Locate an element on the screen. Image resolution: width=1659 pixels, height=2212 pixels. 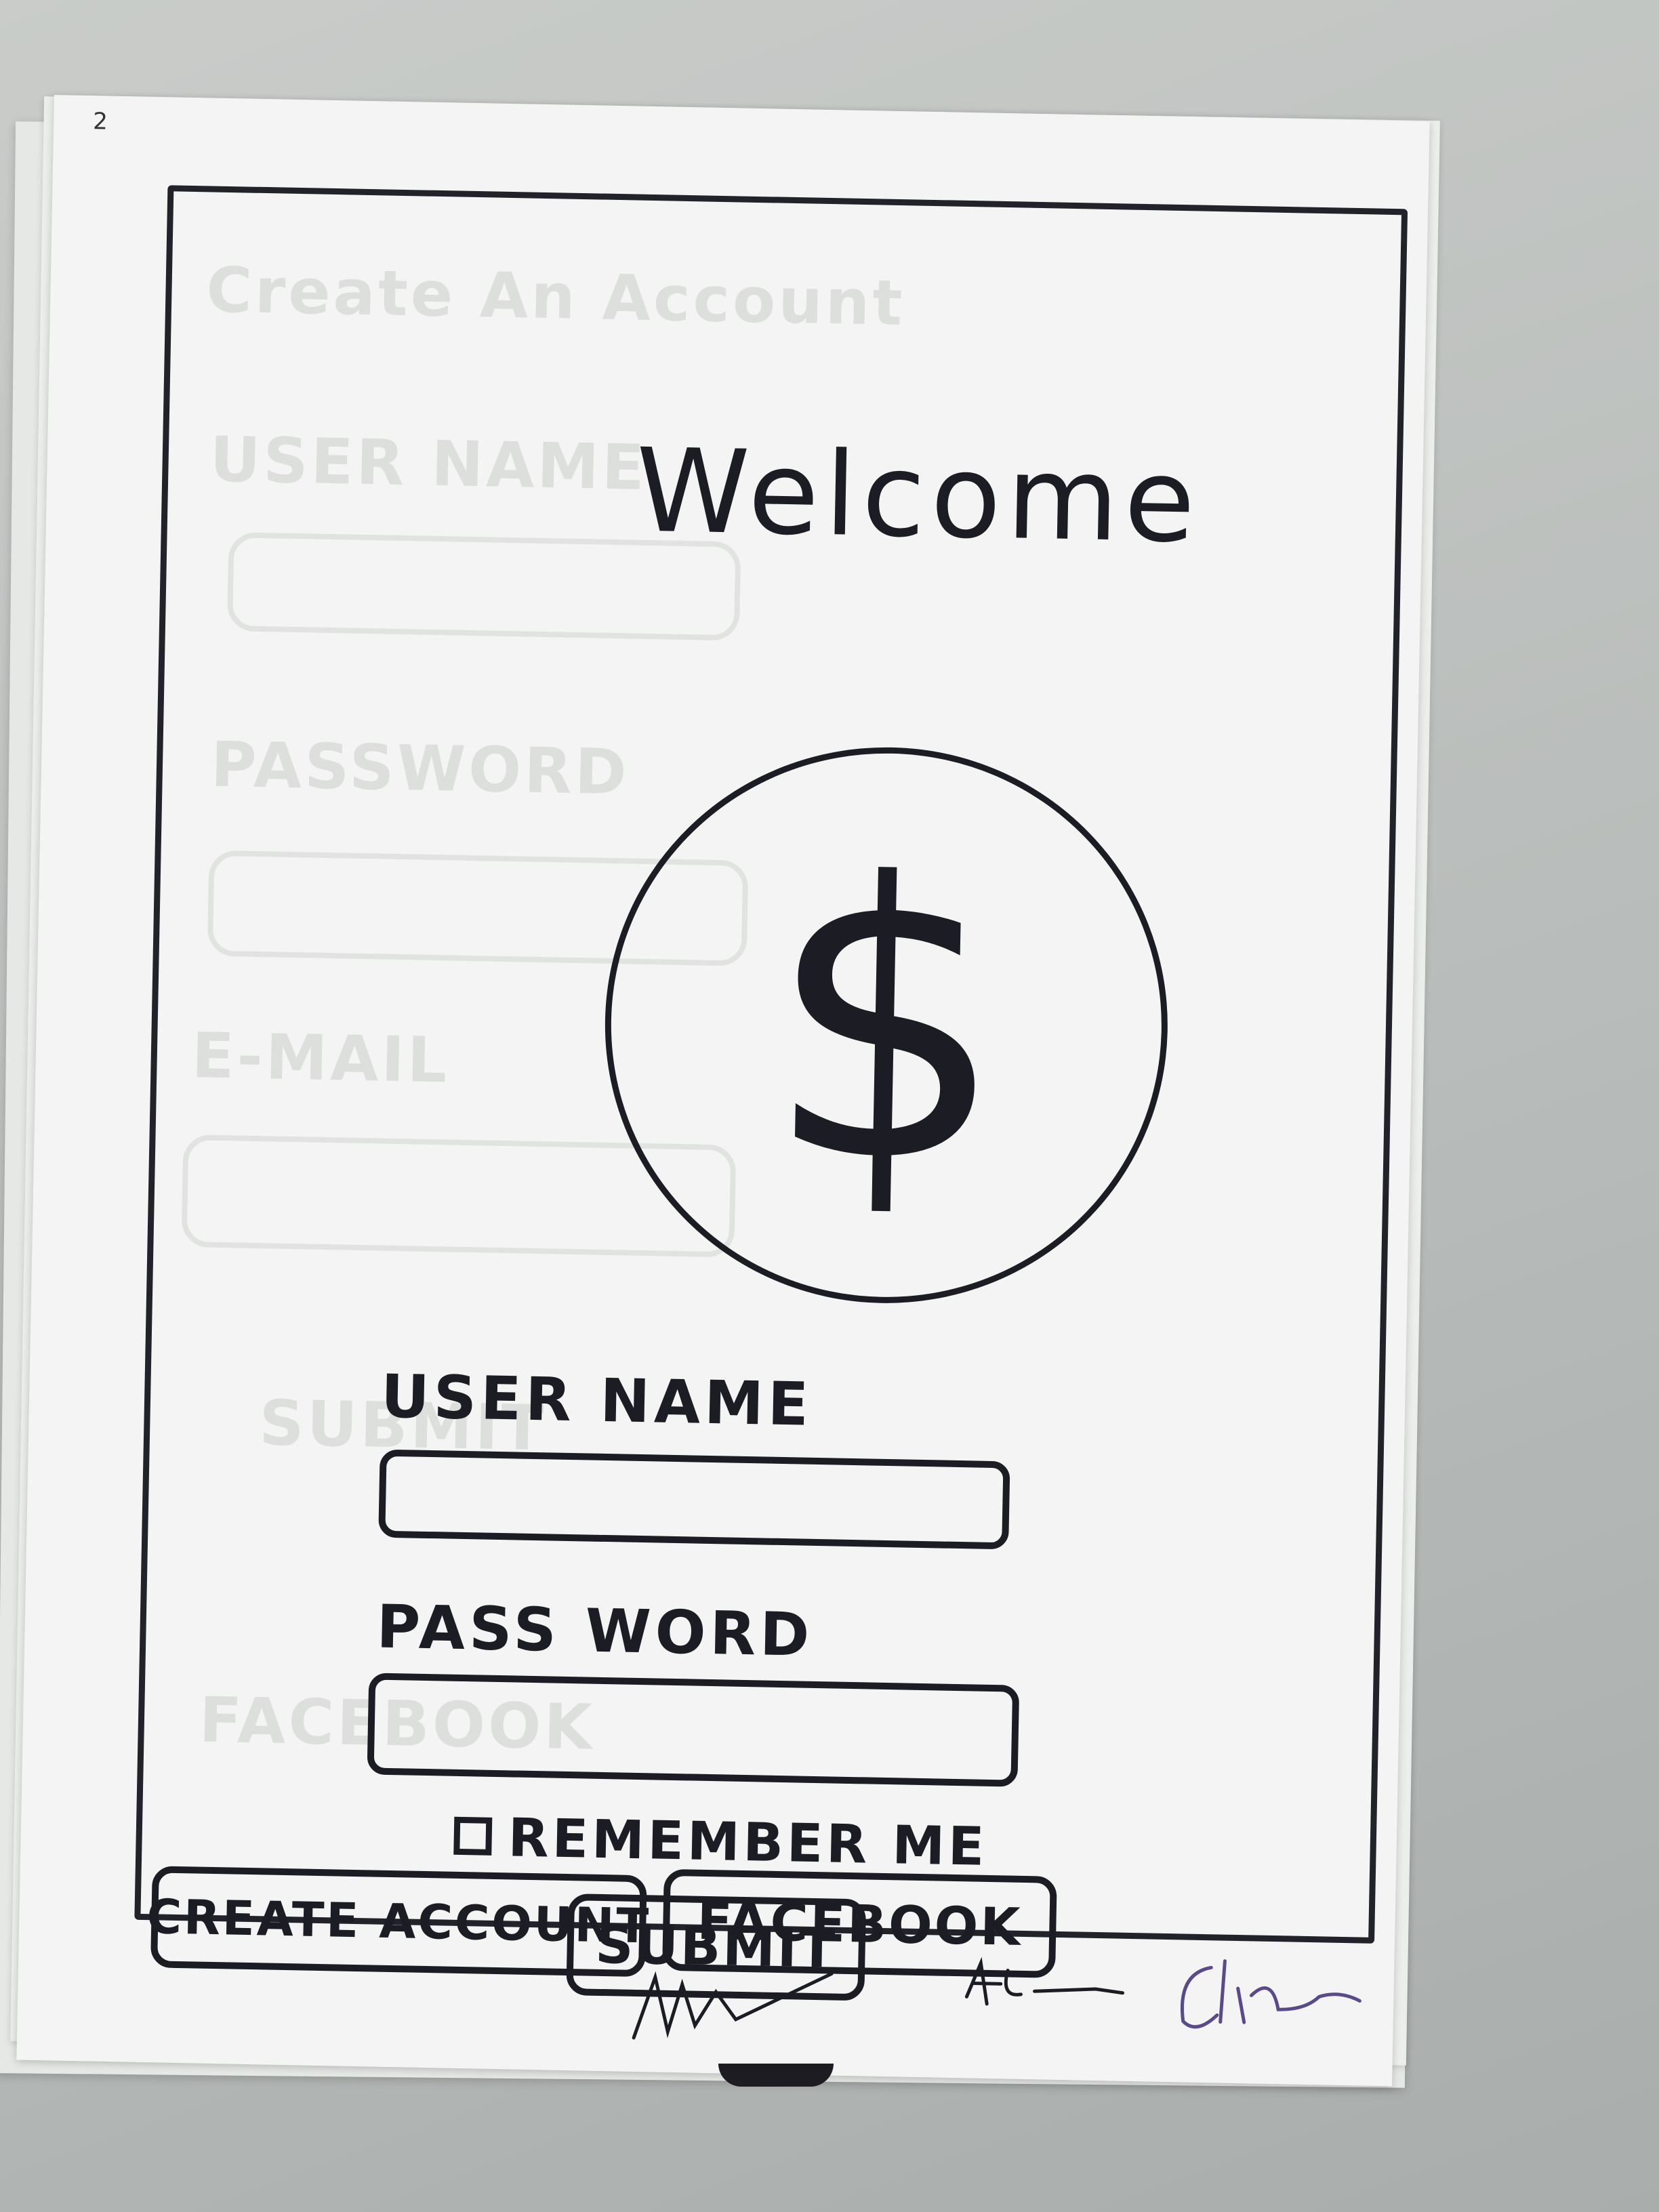
create-account-button: CREATE ACCOUNT is located at coordinates (398, 1922).